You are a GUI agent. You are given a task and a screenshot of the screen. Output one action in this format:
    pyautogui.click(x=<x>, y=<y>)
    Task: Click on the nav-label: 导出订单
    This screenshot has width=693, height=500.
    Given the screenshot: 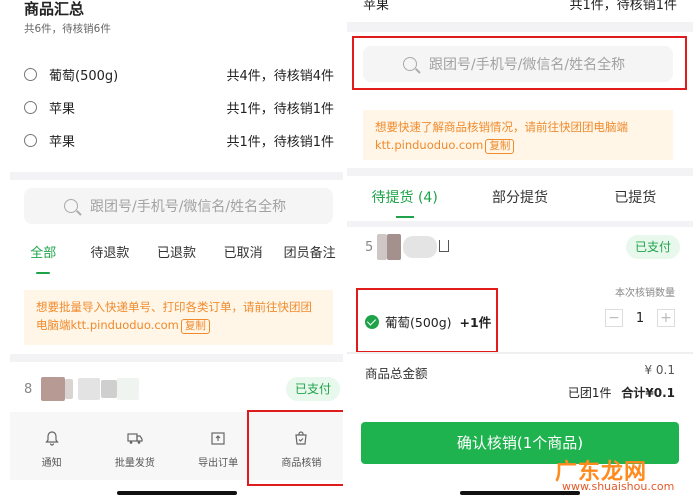 What is the action you would take?
    pyautogui.click(x=218, y=463)
    